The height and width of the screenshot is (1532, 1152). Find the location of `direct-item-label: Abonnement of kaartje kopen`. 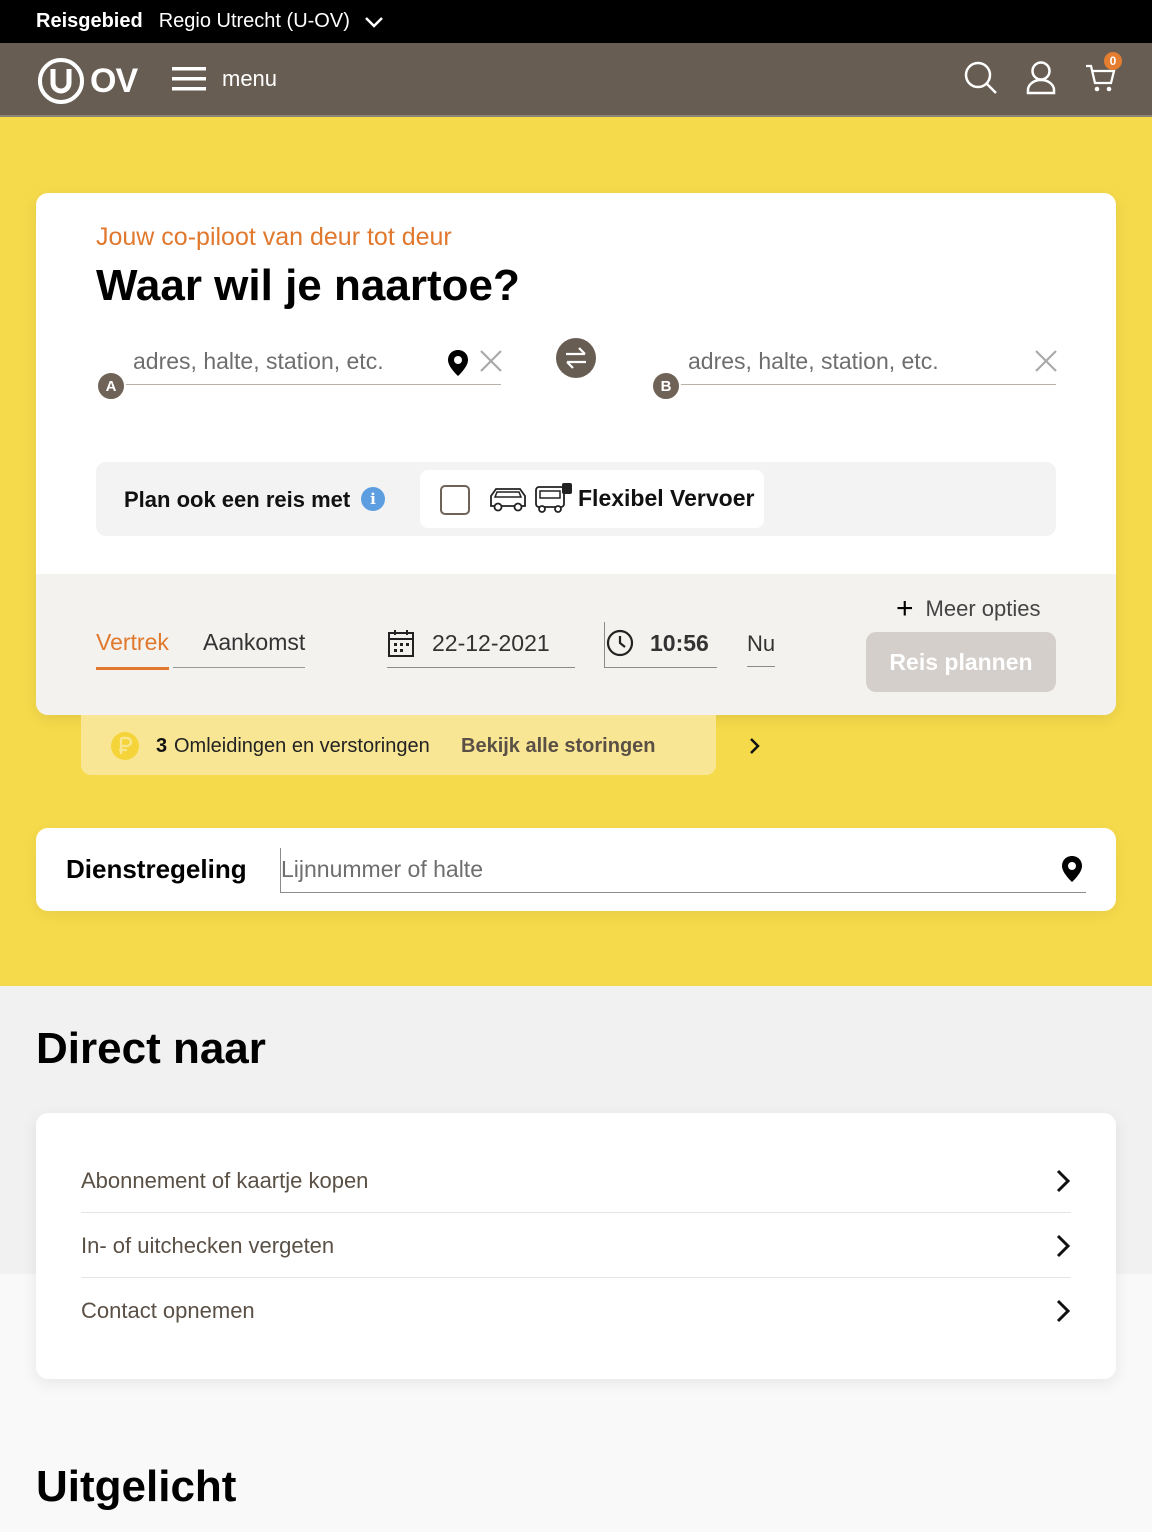

direct-item-label: Abonnement of kaartje kopen is located at coordinates (225, 1180).